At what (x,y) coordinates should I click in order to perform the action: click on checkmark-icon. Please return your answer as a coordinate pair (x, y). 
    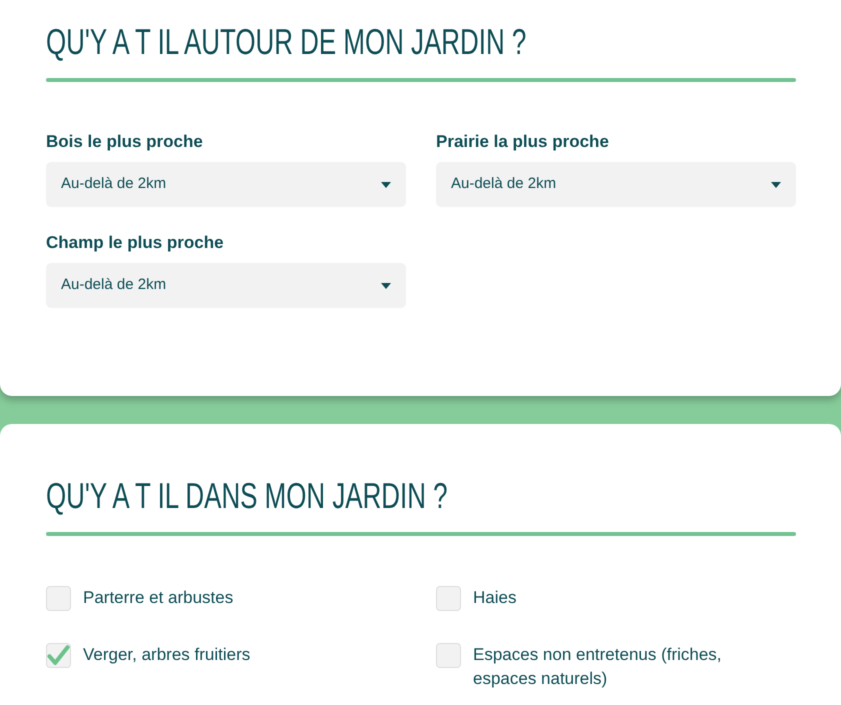
    Looking at the image, I should click on (58, 655).